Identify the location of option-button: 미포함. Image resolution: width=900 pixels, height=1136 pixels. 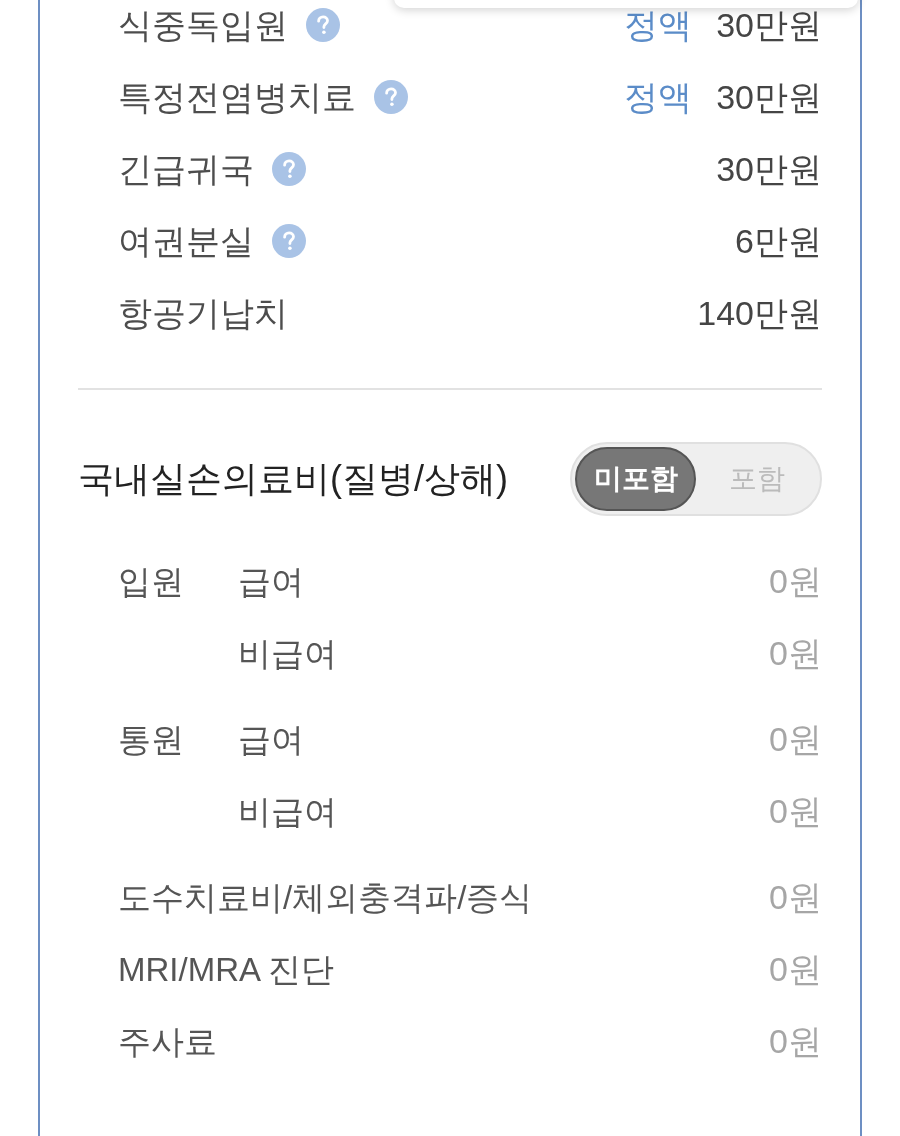
(635, 479).